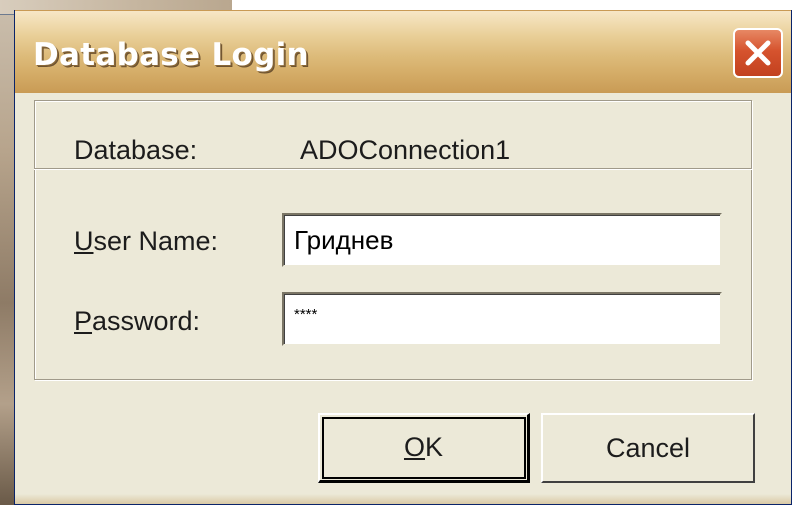  I want to click on ok-accelerator: O, so click(414, 447).